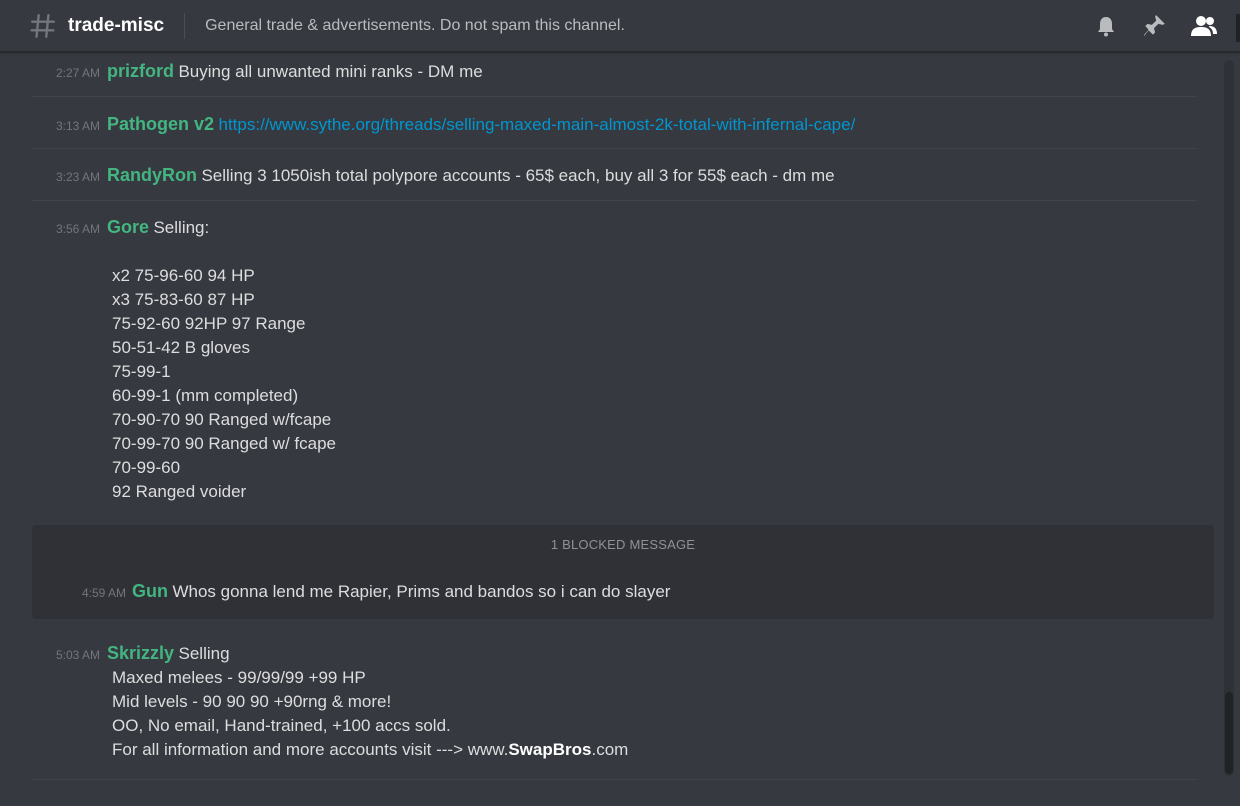 The width and height of the screenshot is (1240, 806). I want to click on scrollbar-track, so click(1229, 418).